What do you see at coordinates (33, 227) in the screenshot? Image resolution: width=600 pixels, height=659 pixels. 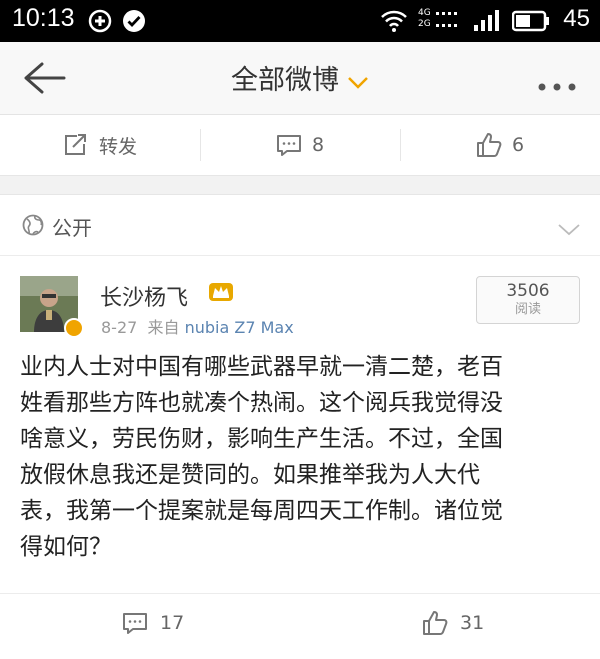 I see `globe-icon` at bounding box center [33, 227].